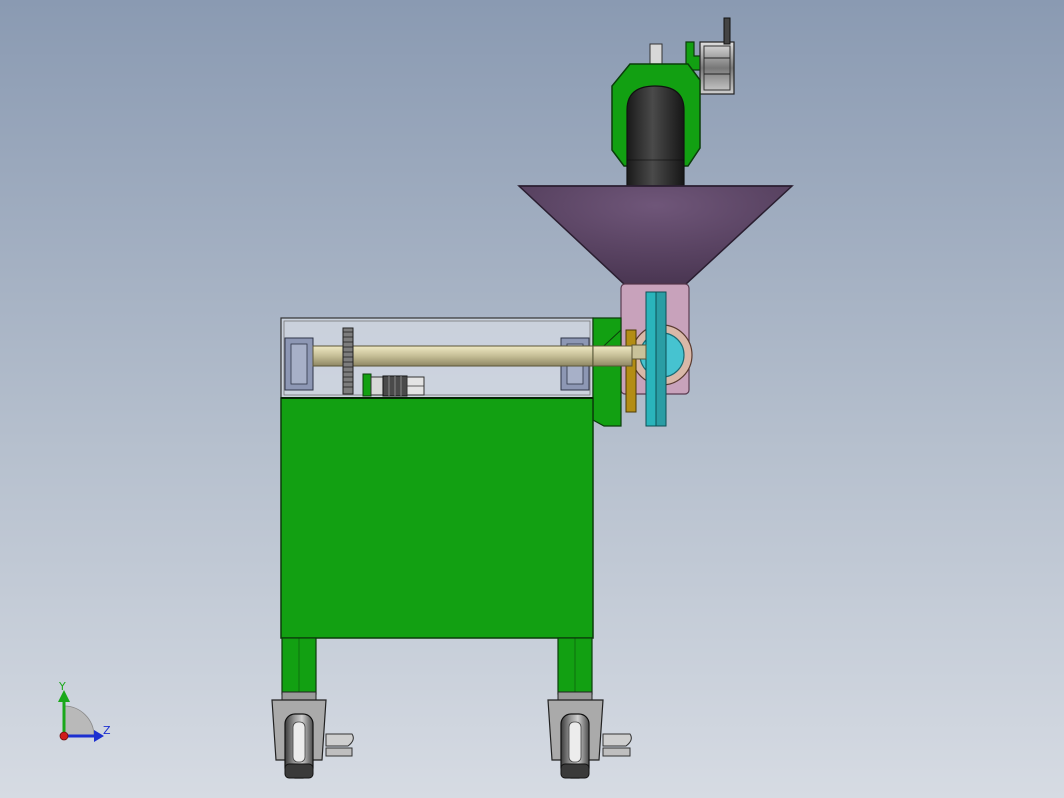 This screenshot has width=1064, height=798. I want to click on spur-gear, so click(348, 361).